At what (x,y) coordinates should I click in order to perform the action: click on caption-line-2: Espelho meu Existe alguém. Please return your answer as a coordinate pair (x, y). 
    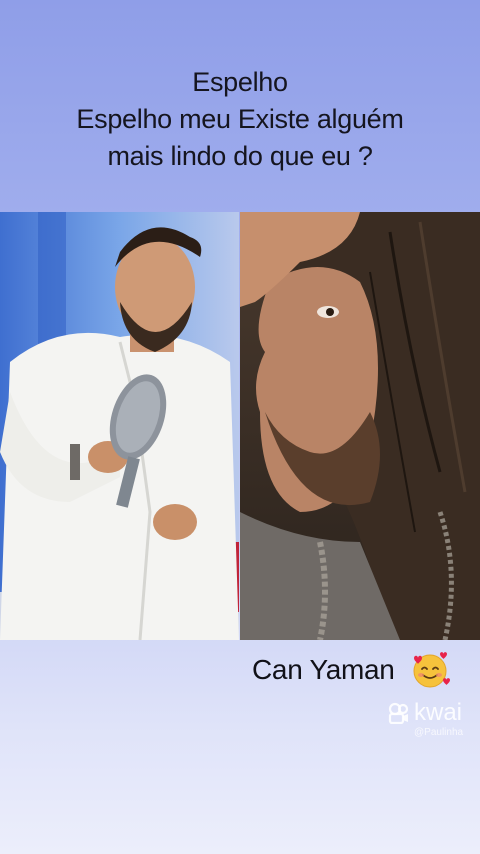
    Looking at the image, I should click on (240, 119).